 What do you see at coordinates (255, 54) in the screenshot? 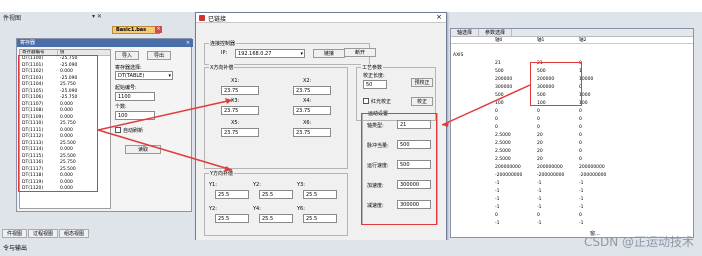
I see `ip-value: 192.168.0.27` at bounding box center [255, 54].